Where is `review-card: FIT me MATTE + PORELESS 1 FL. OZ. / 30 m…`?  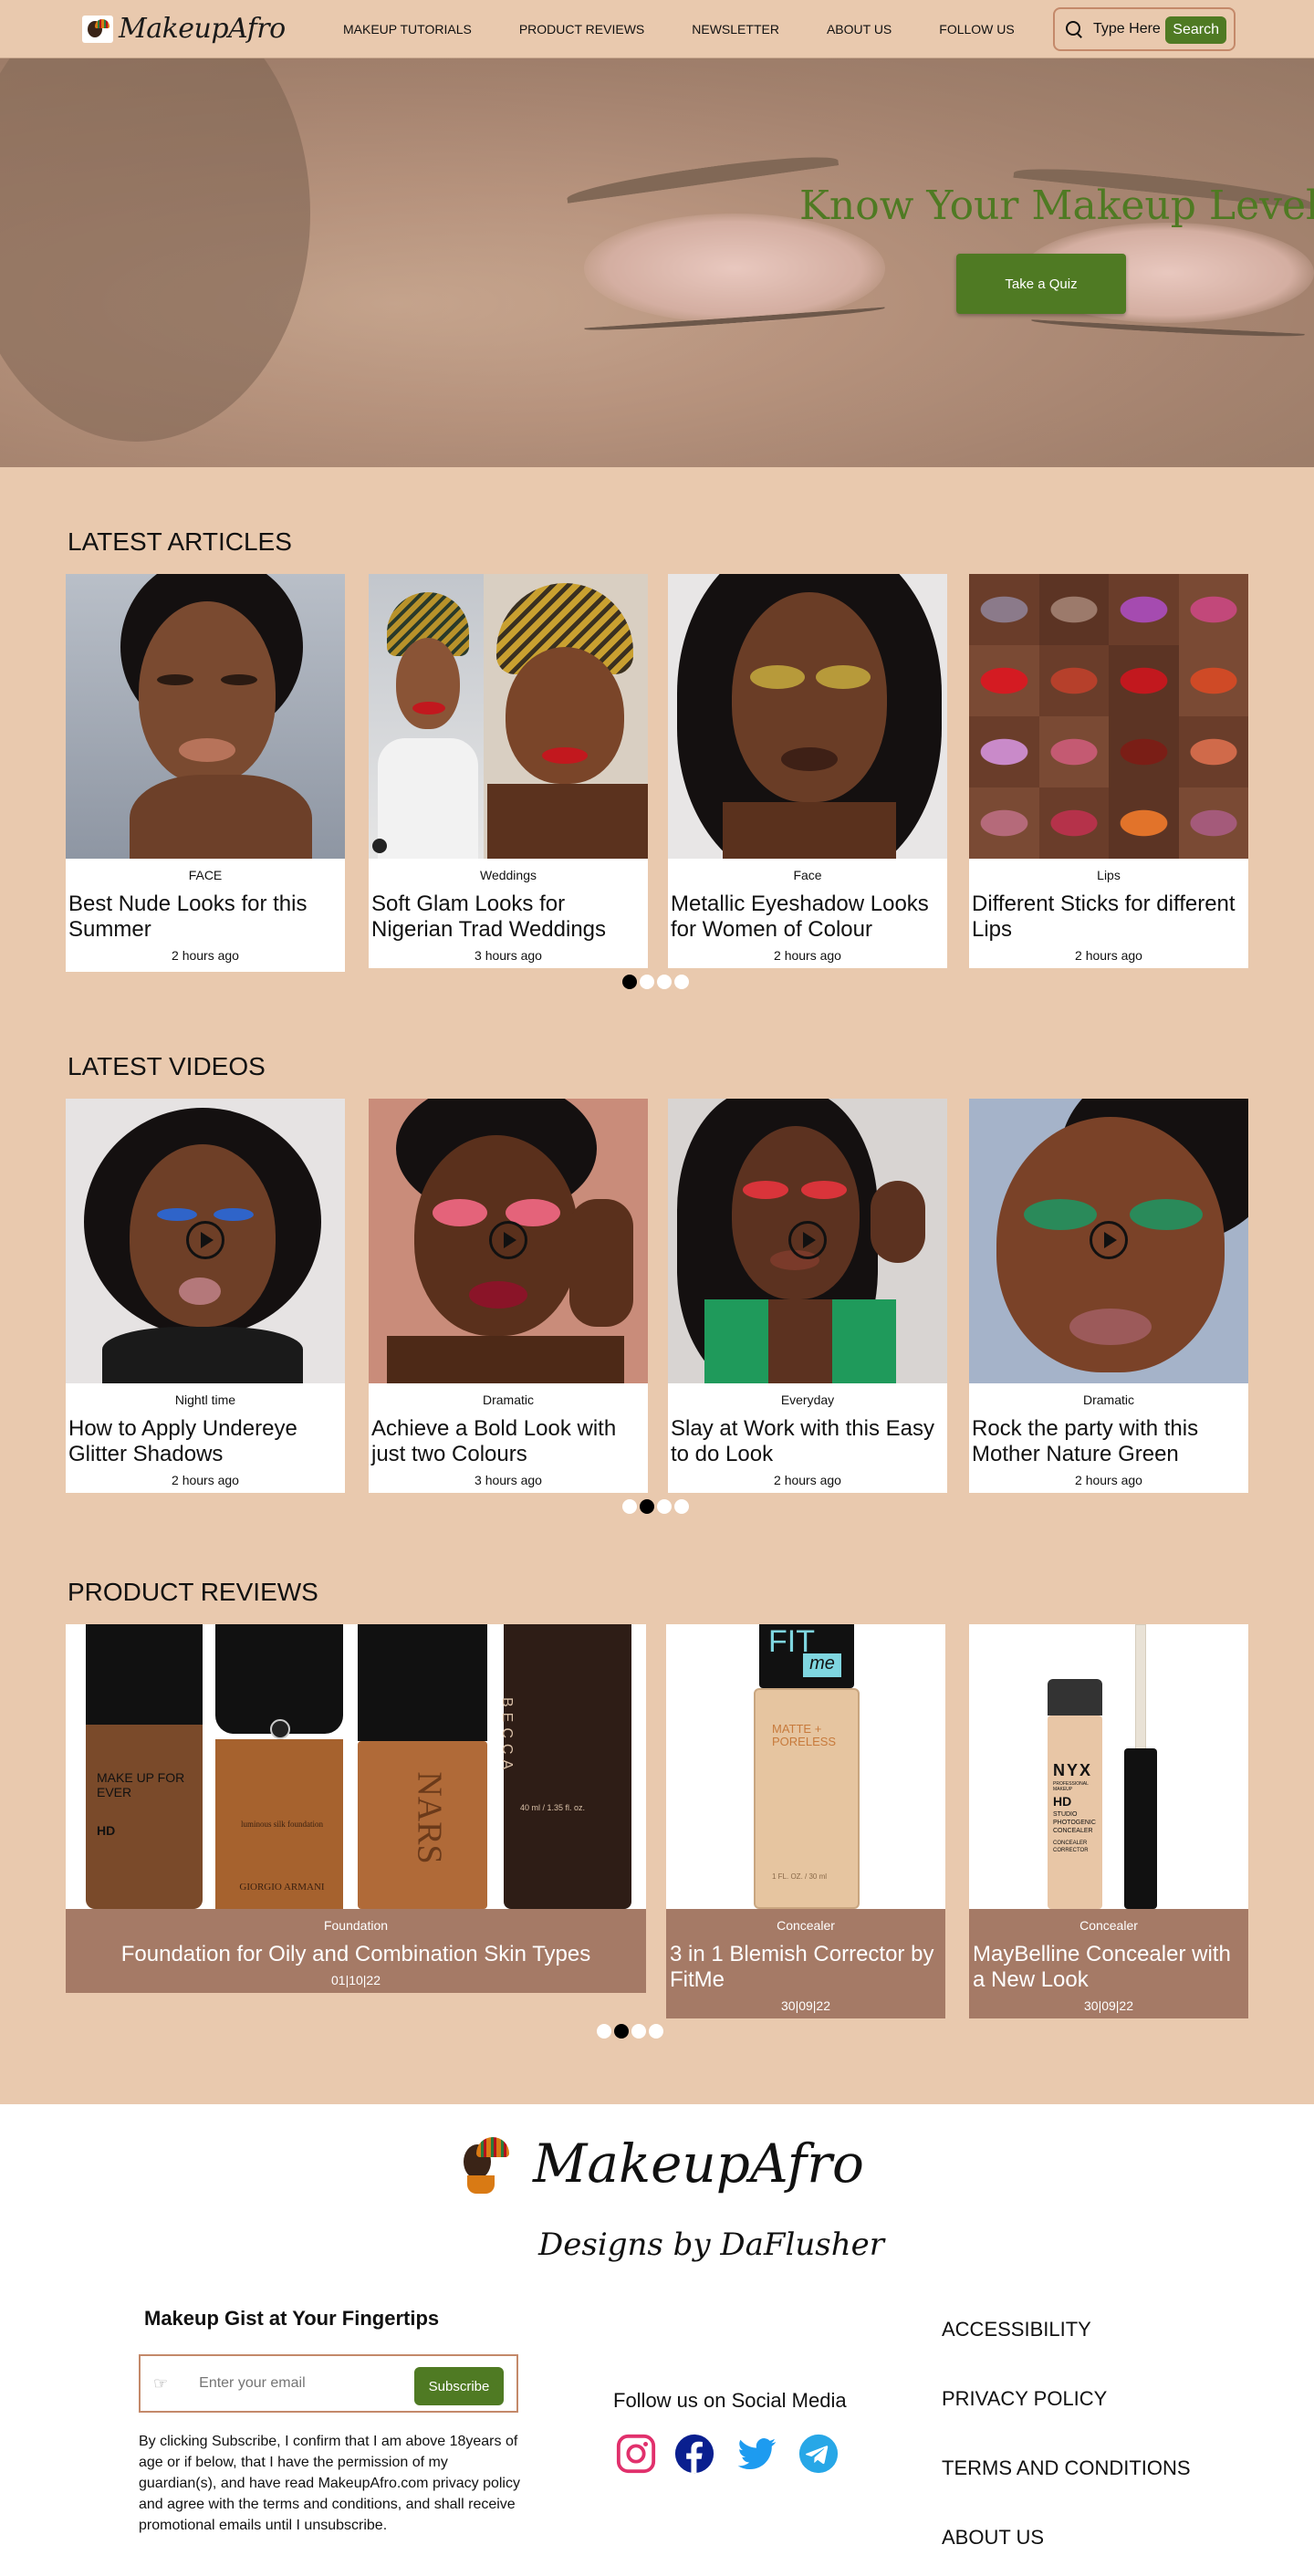
review-card: FIT me MATTE + PORELESS 1 FL. OZ. / 30 m… is located at coordinates (805, 1821).